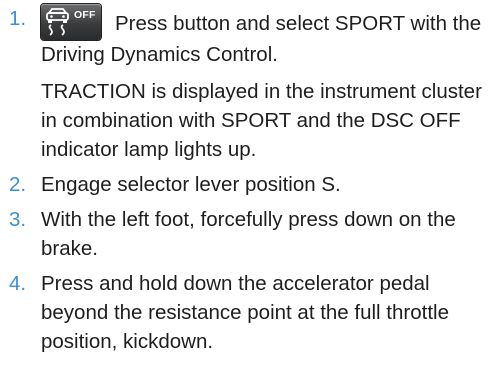  I want to click on step-number: 4., so click(18, 283).